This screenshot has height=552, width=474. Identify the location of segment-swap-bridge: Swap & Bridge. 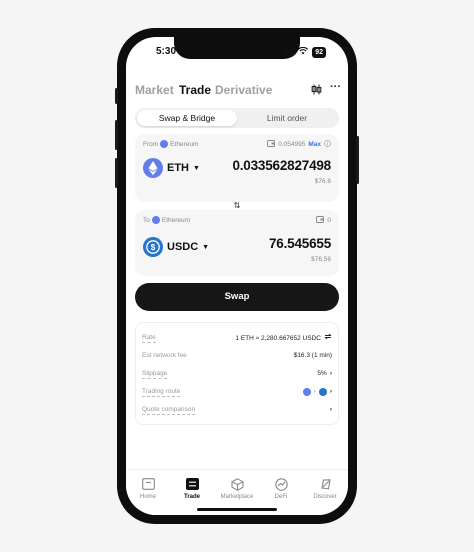
(187, 118).